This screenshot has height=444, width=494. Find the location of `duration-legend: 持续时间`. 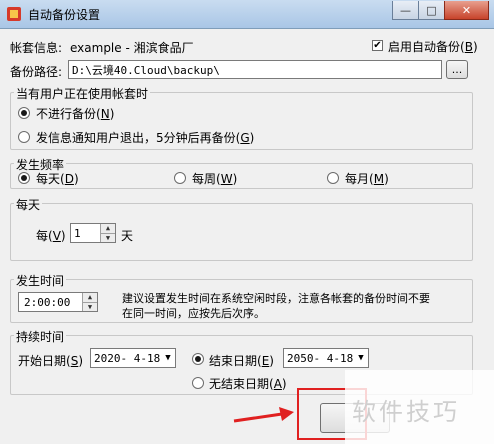

duration-legend: 持续时间 is located at coordinates (40, 336).